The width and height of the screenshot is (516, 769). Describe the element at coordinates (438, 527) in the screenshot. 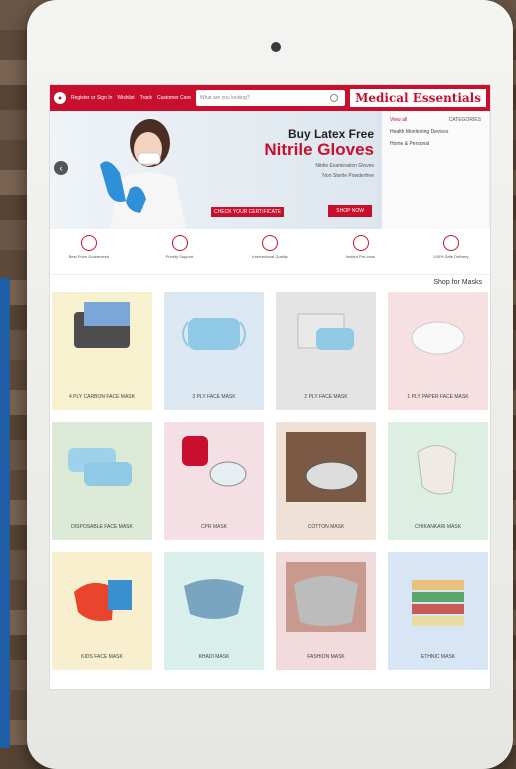

I see `product-name: CHIKANKARI MASK` at that location.